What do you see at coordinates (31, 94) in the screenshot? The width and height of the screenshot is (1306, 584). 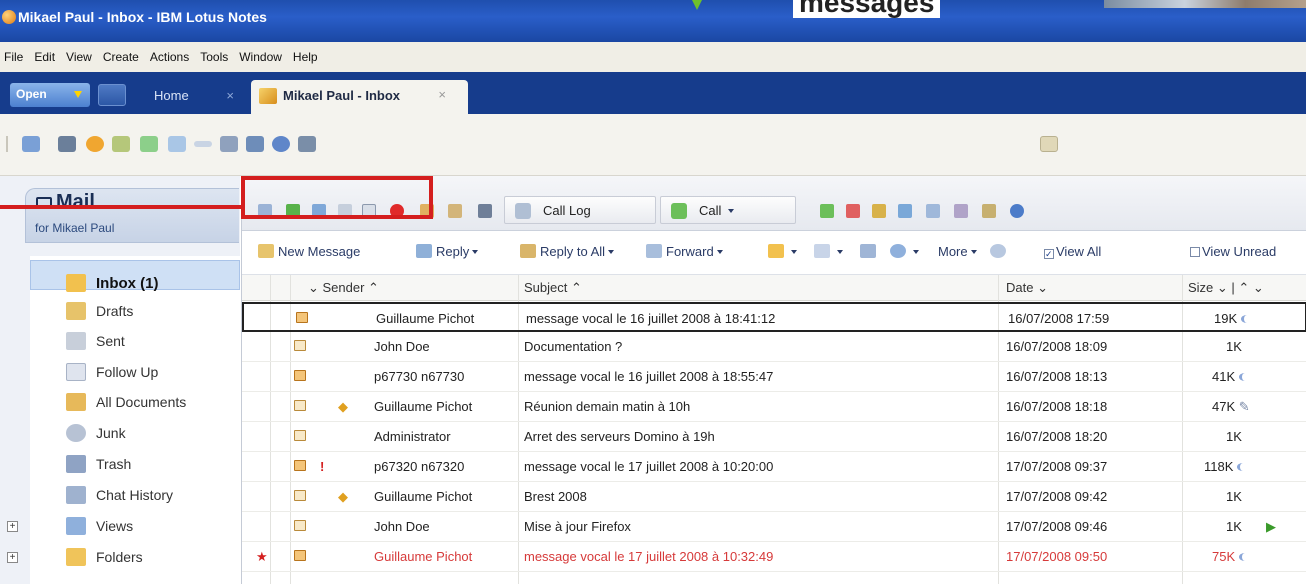 I see `open-button-label: Open` at bounding box center [31, 94].